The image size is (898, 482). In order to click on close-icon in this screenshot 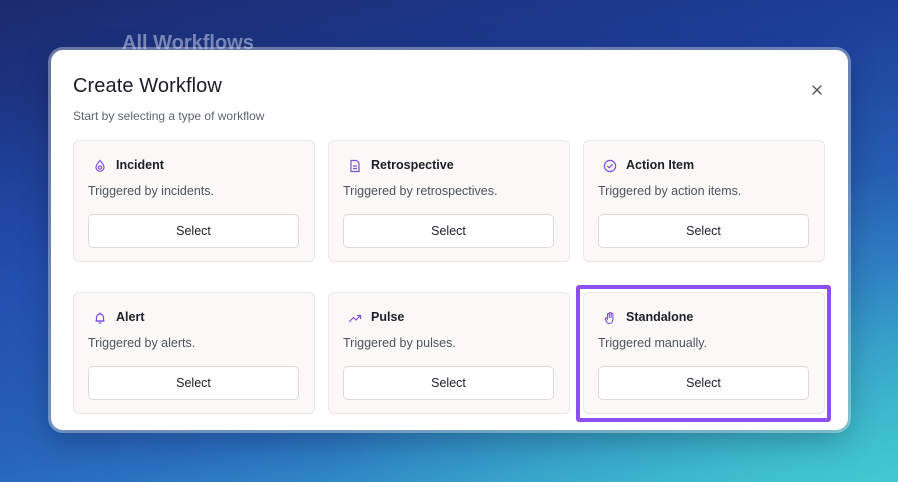, I will do `click(817, 90)`.